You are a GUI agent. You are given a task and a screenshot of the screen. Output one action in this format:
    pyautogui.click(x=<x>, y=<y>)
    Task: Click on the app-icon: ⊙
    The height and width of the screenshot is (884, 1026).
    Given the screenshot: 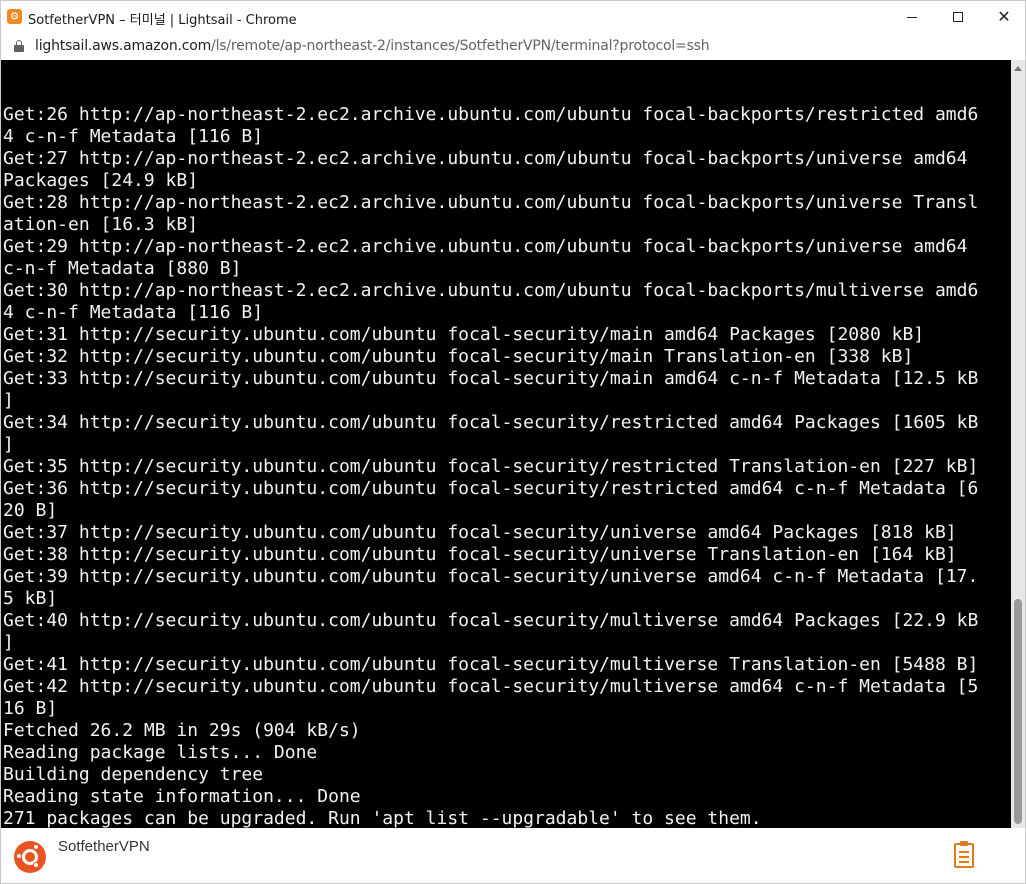 What is the action you would take?
    pyautogui.click(x=14, y=16)
    